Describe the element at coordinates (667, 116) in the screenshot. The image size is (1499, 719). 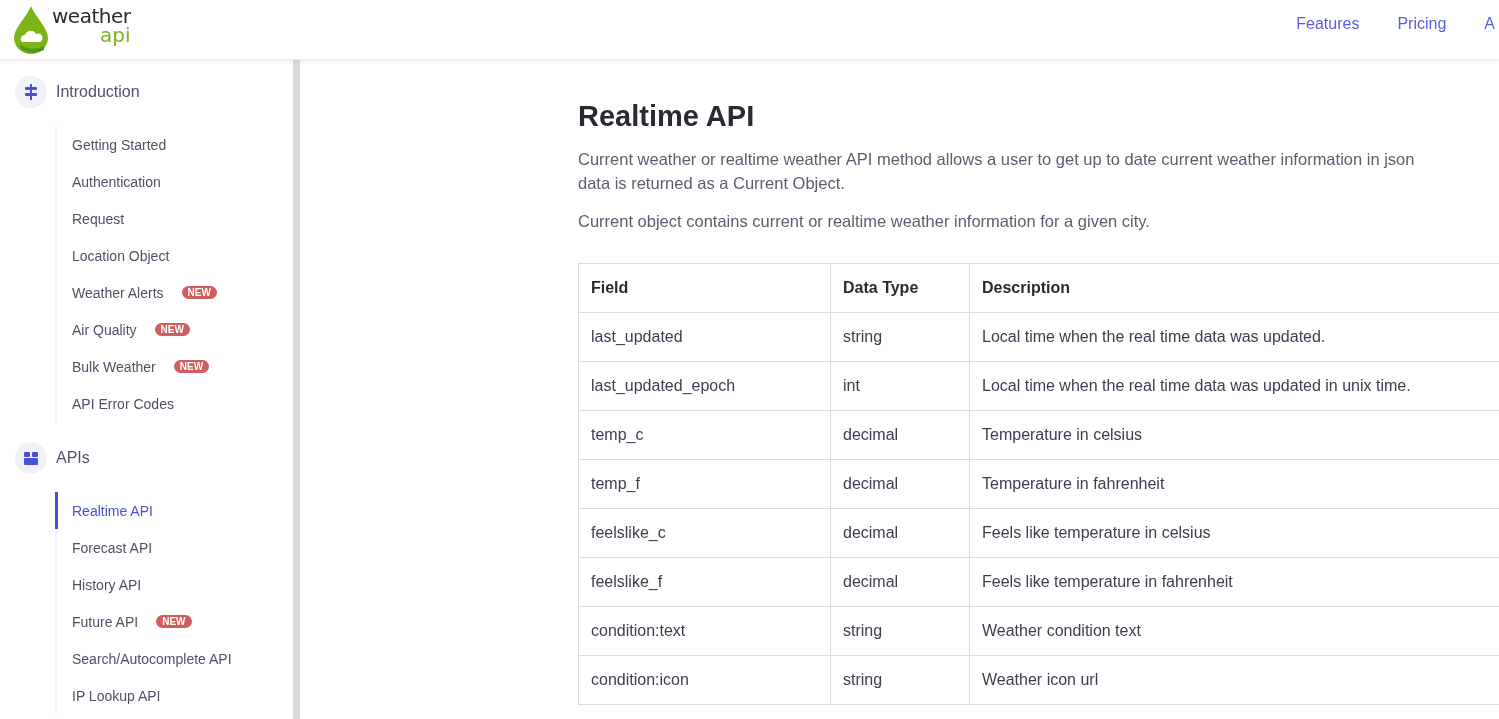
I see `page-title: Realtime API` at that location.